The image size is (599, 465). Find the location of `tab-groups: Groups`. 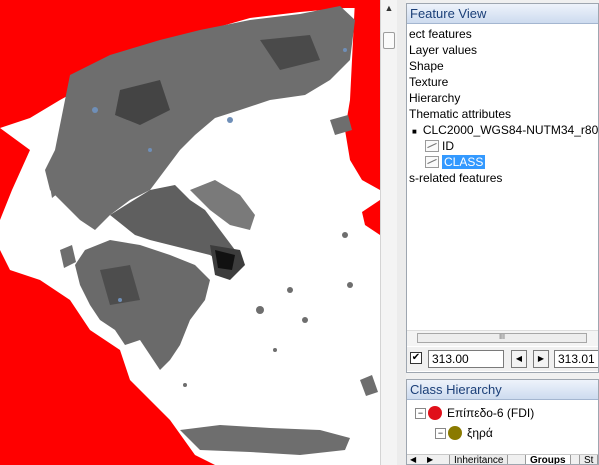

tab-groups: Groups is located at coordinates (548, 459).